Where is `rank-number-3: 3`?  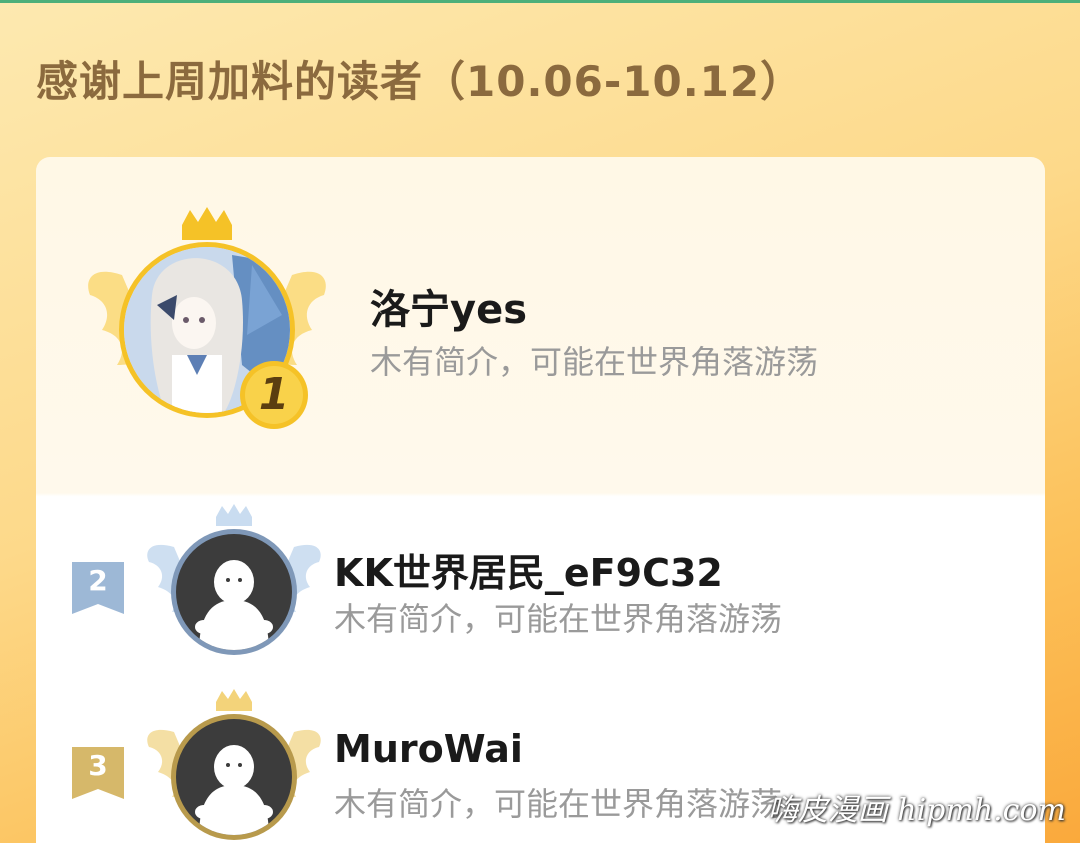
rank-number-3: 3 is located at coordinates (98, 765).